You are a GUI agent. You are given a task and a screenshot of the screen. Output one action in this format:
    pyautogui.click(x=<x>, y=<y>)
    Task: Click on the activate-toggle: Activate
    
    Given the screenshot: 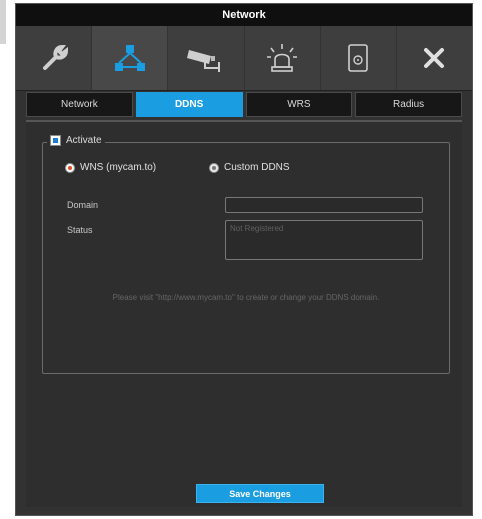 What is the action you would take?
    pyautogui.click(x=76, y=140)
    